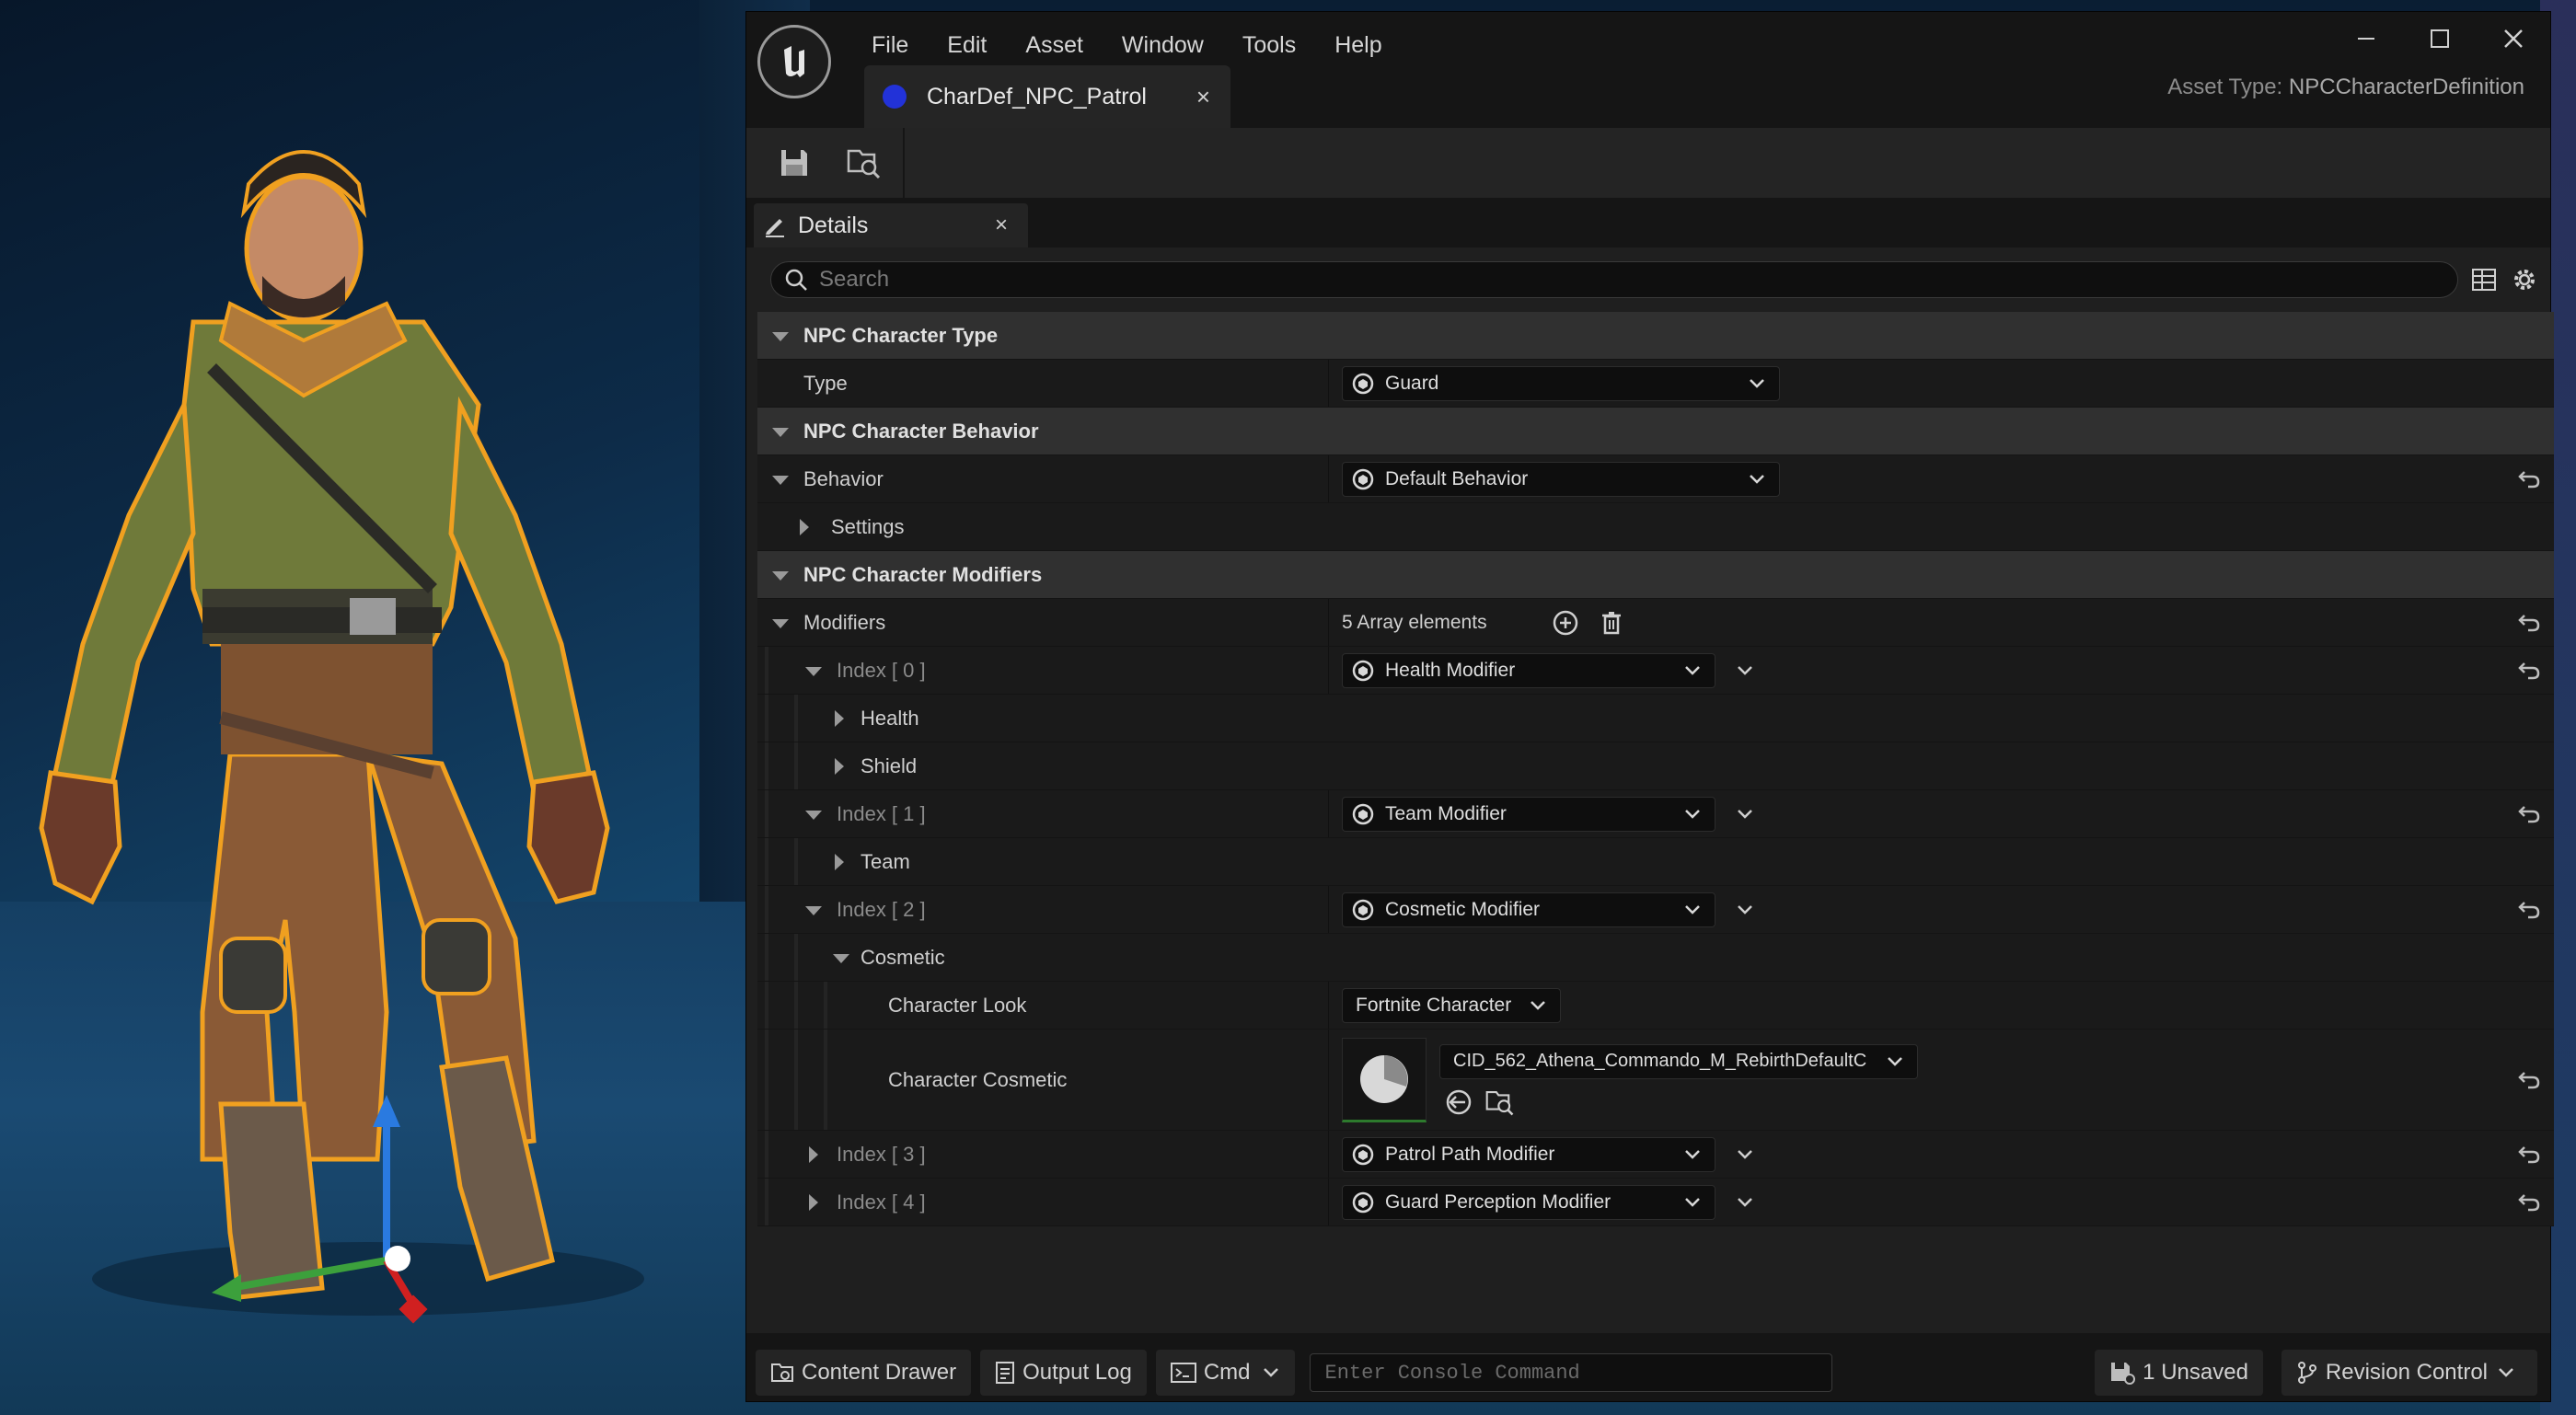  I want to click on revision-control-button: Revision Control, so click(2409, 1373).